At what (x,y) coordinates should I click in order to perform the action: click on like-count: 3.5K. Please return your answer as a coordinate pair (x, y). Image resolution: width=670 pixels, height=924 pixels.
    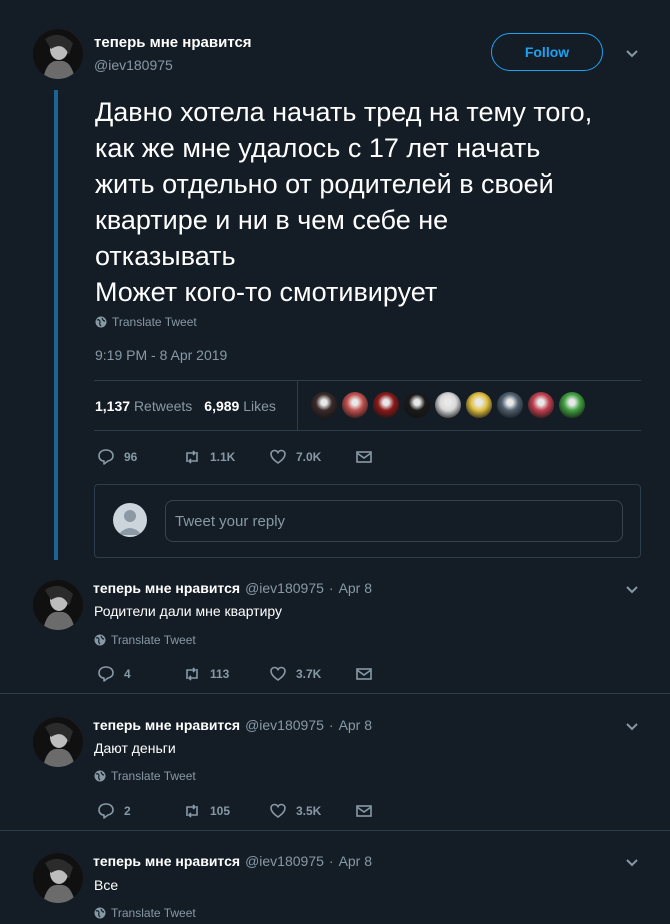
    Looking at the image, I should click on (309, 811).